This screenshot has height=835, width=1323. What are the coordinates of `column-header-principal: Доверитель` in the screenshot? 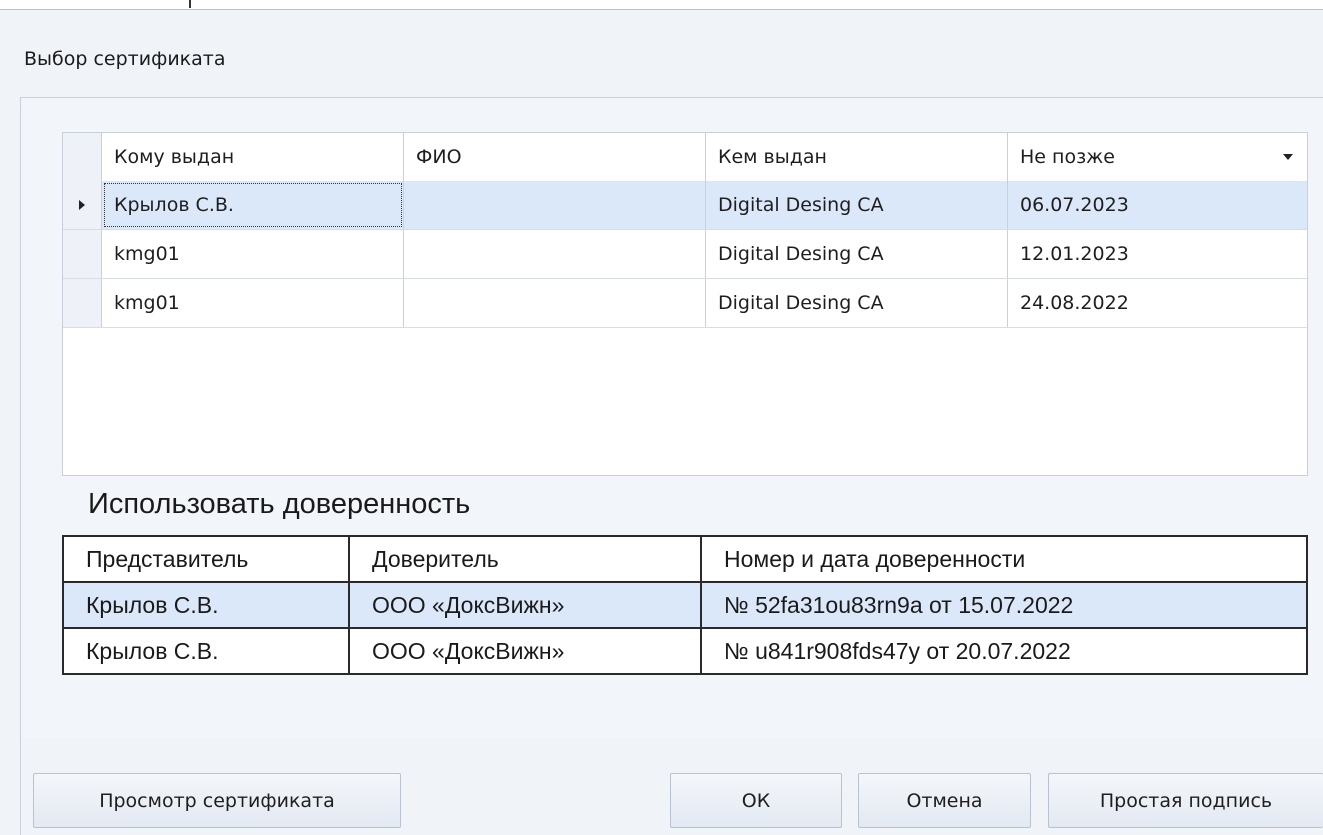 It's located at (525, 559).